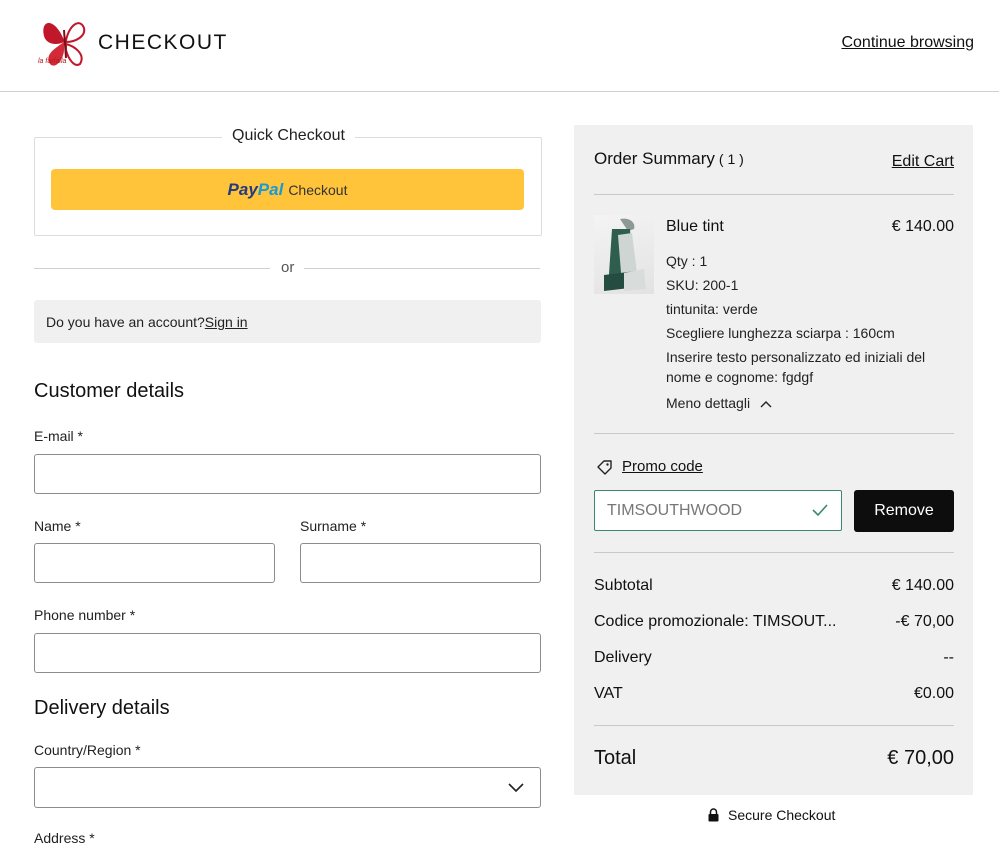 Image resolution: width=999 pixels, height=846 pixels. What do you see at coordinates (270, 189) in the screenshot?
I see `paypal-logo-part2: Pal` at bounding box center [270, 189].